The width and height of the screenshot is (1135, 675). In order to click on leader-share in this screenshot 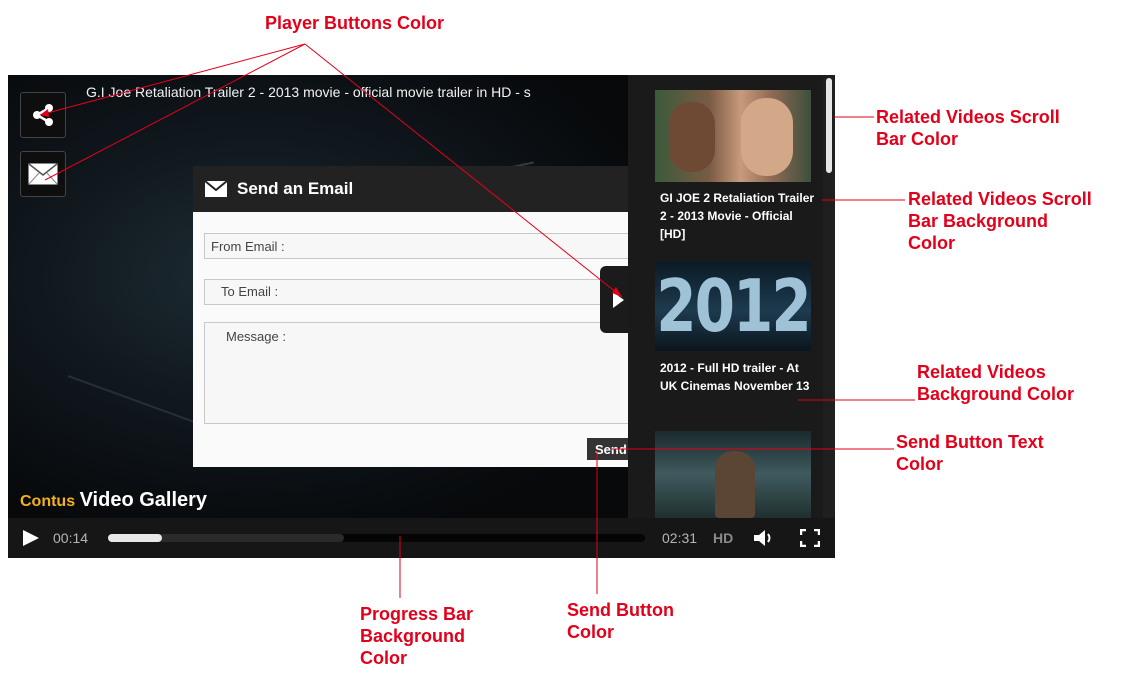, I will do `click(172, 79)`.